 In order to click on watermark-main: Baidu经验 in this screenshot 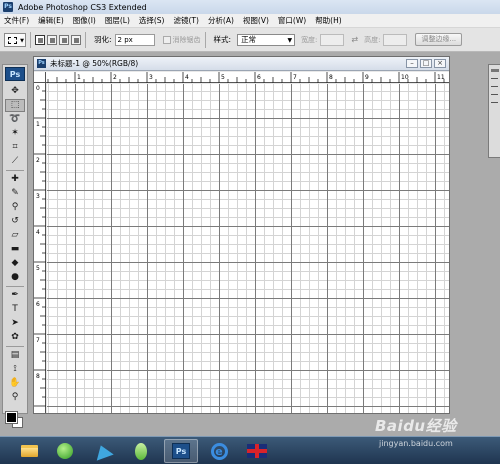, I will do `click(416, 426)`.